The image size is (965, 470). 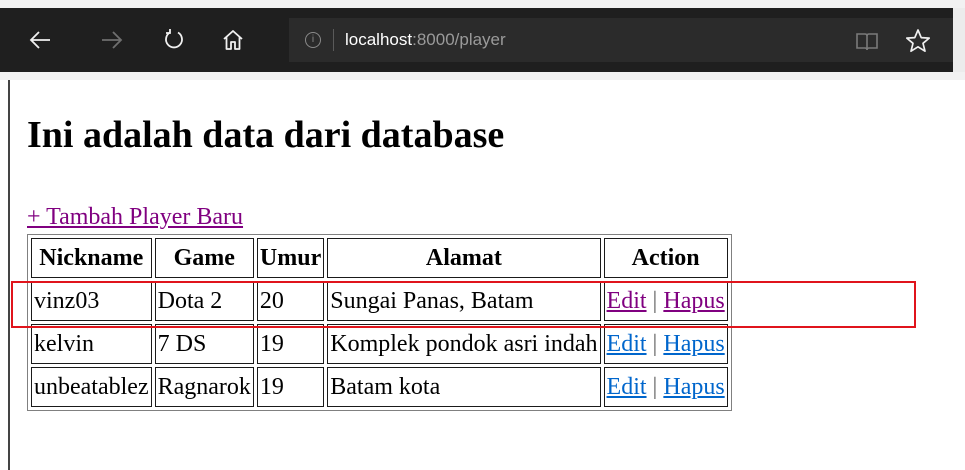 I want to click on home-icon, so click(x=233, y=40).